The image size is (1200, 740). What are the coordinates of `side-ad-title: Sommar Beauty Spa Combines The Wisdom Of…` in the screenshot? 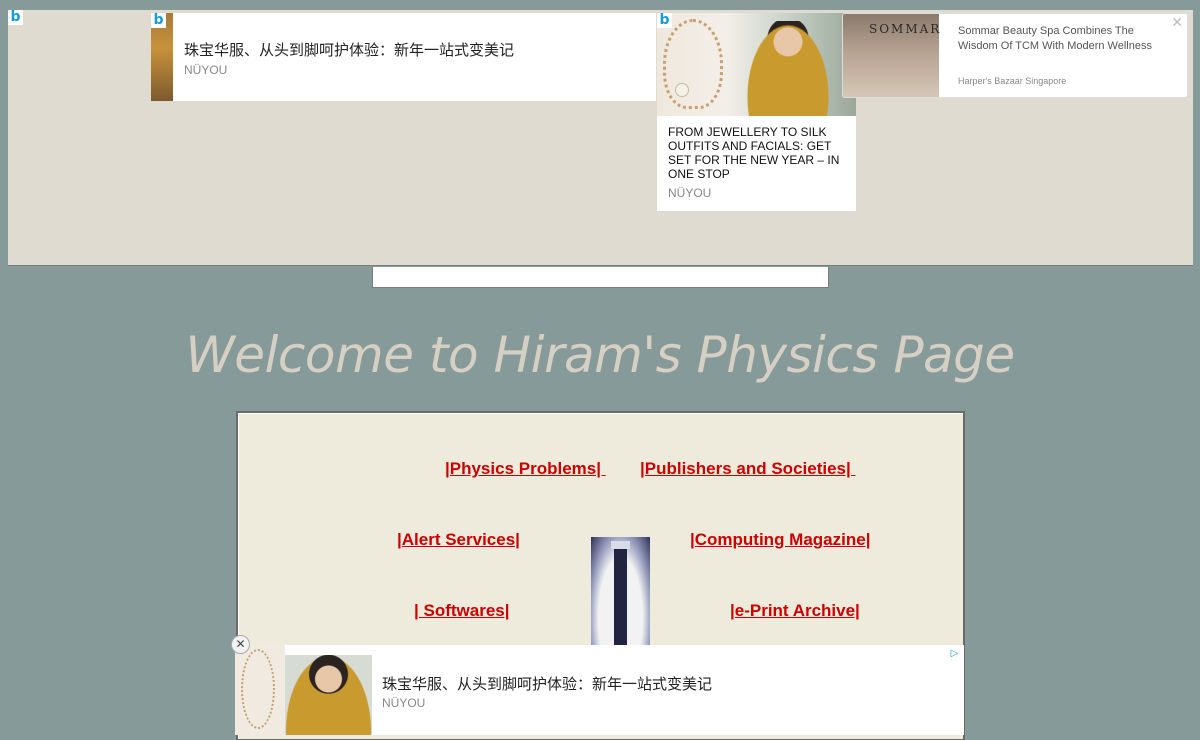 It's located at (1058, 39).